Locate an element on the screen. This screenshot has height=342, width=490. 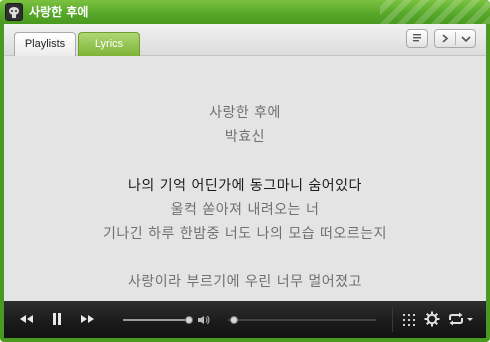
chevron-right-icon is located at coordinates (445, 38).